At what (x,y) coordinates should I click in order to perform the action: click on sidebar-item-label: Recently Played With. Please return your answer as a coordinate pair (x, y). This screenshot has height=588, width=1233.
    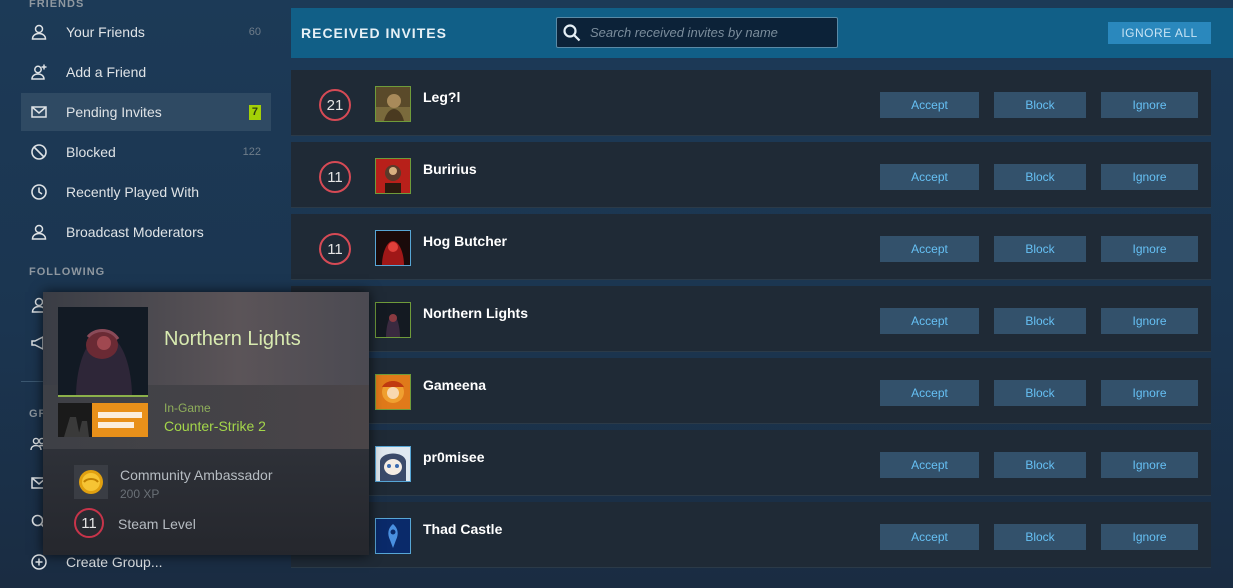
    Looking at the image, I should click on (133, 192).